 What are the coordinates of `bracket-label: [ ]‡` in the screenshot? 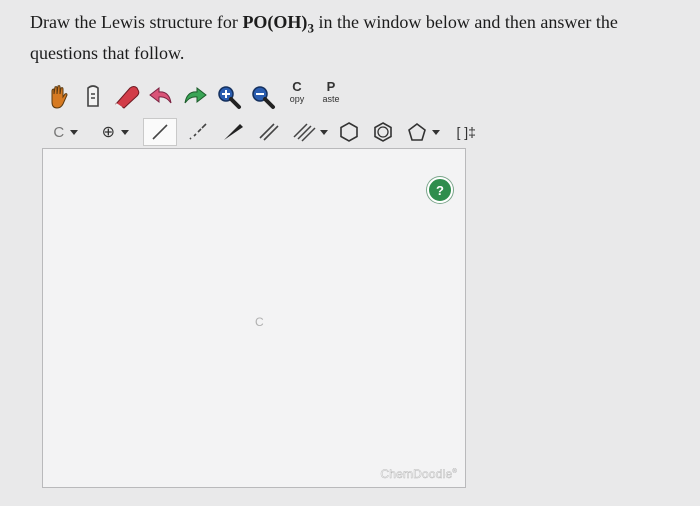 It's located at (466, 132).